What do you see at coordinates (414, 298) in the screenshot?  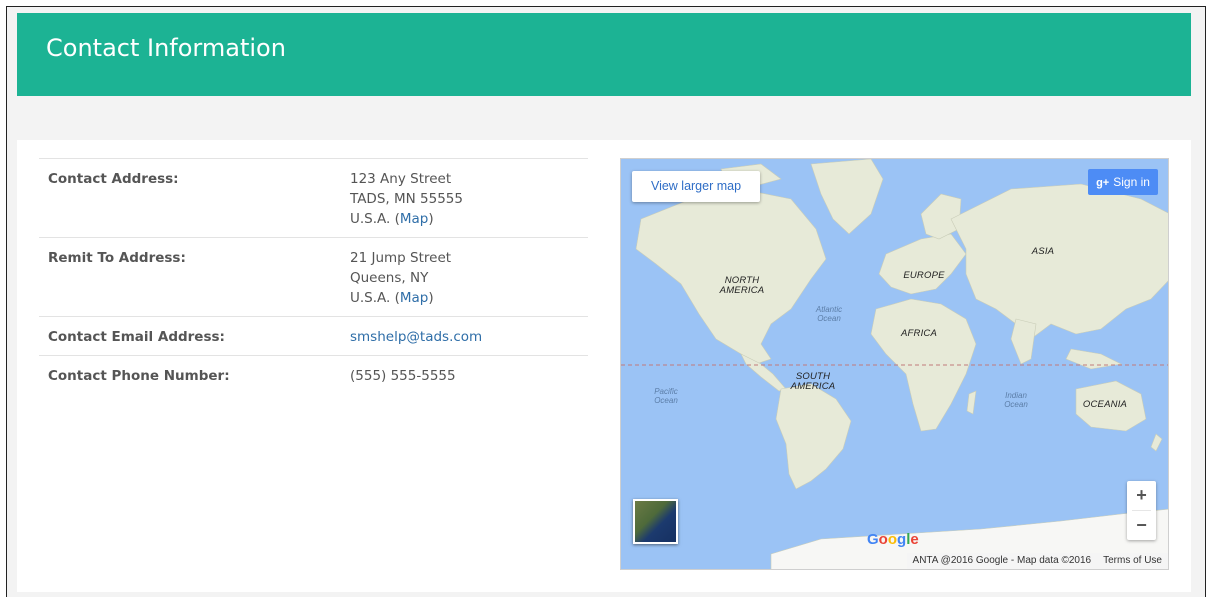 I see `remit-address-map-link: Map` at bounding box center [414, 298].